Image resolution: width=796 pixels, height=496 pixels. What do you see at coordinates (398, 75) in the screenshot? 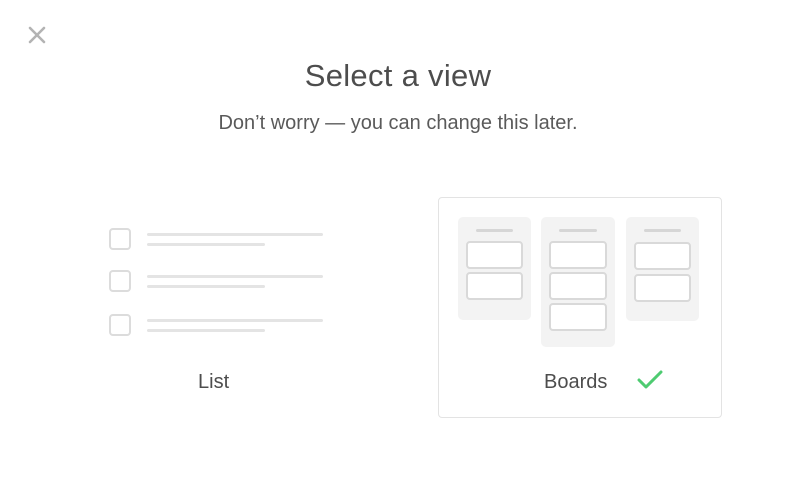
I see `dialog-title: Select a view` at bounding box center [398, 75].